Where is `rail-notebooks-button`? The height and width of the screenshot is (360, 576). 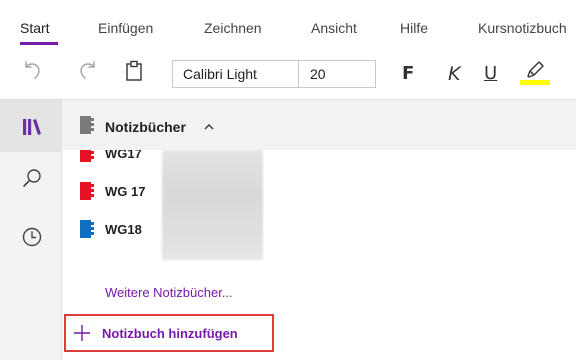 rail-notebooks-button is located at coordinates (31, 126).